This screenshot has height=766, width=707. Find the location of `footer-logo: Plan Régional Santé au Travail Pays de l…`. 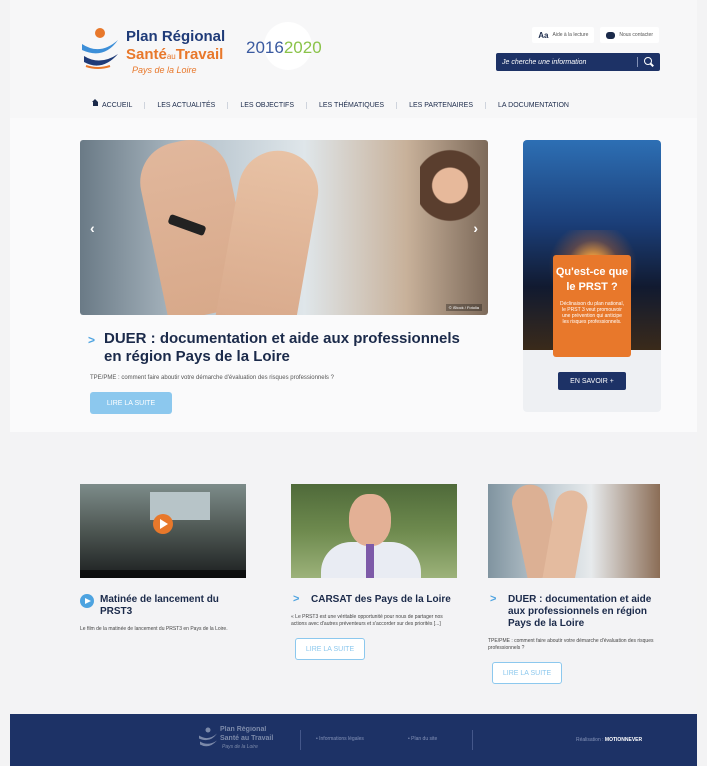

footer-logo: Plan Régional Santé au Travail Pays de l… is located at coordinates (235, 739).